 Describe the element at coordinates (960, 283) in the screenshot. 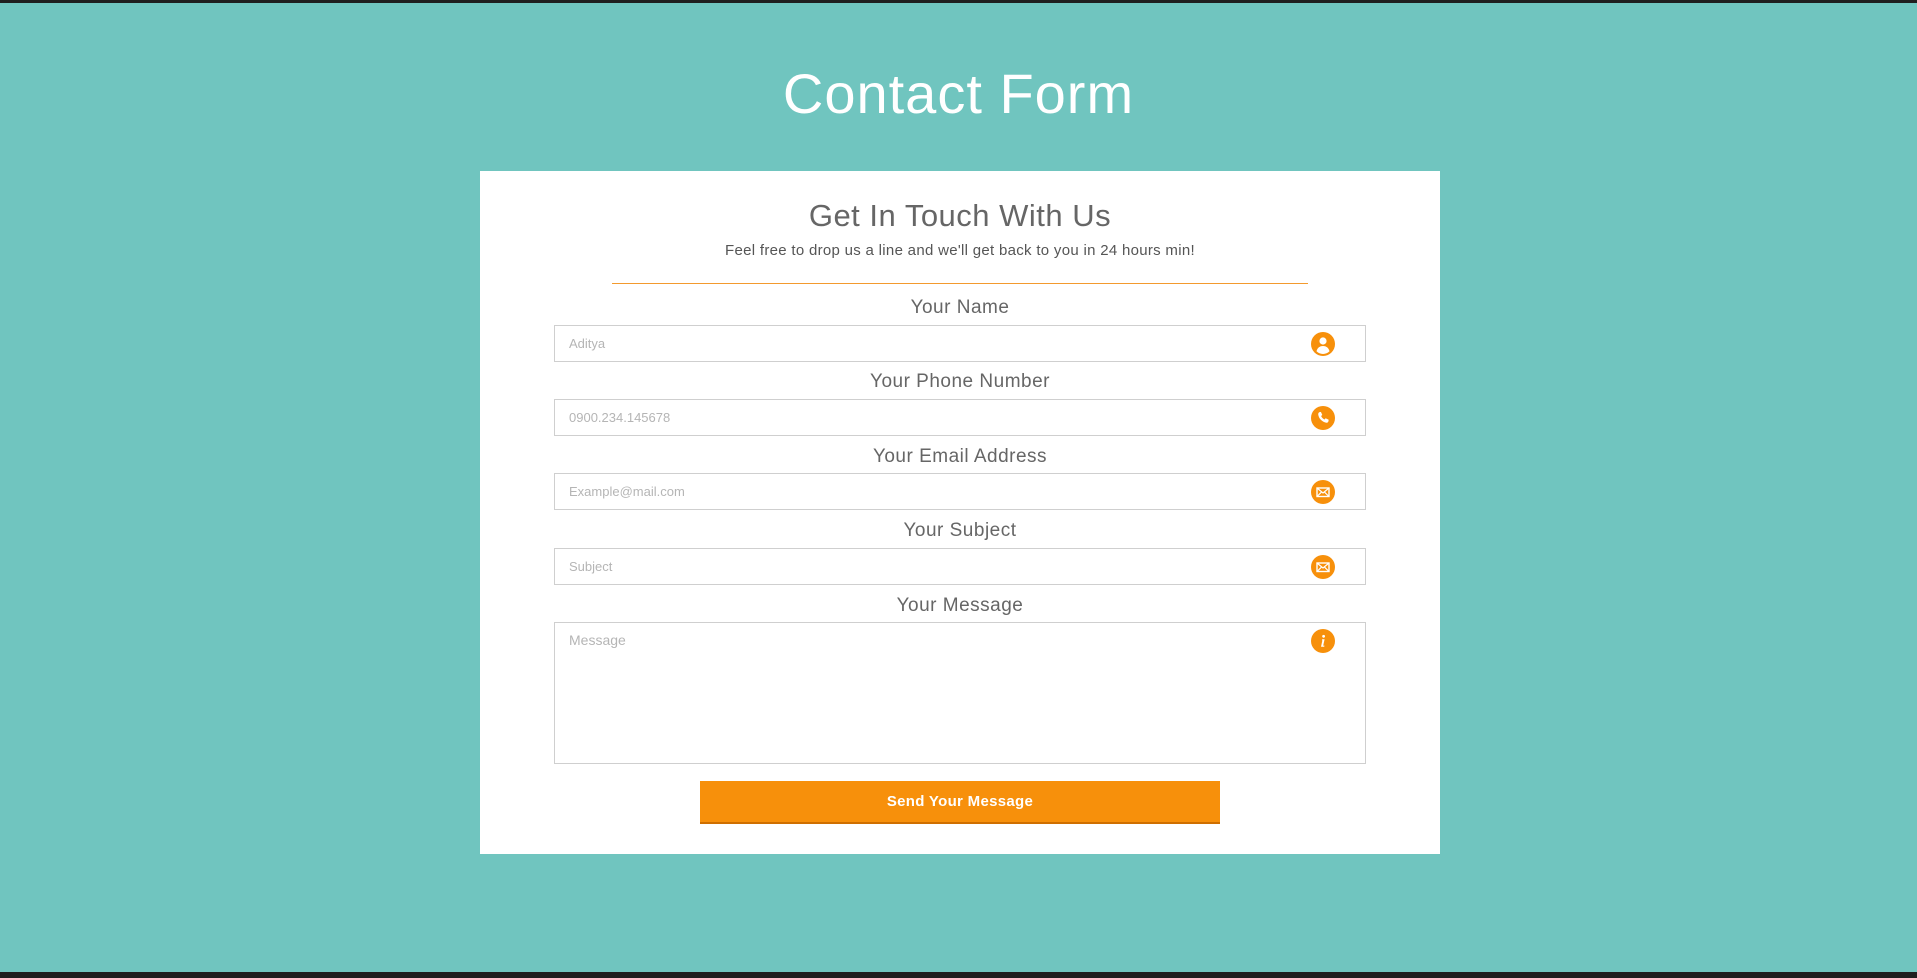

I see `heading-divider` at that location.